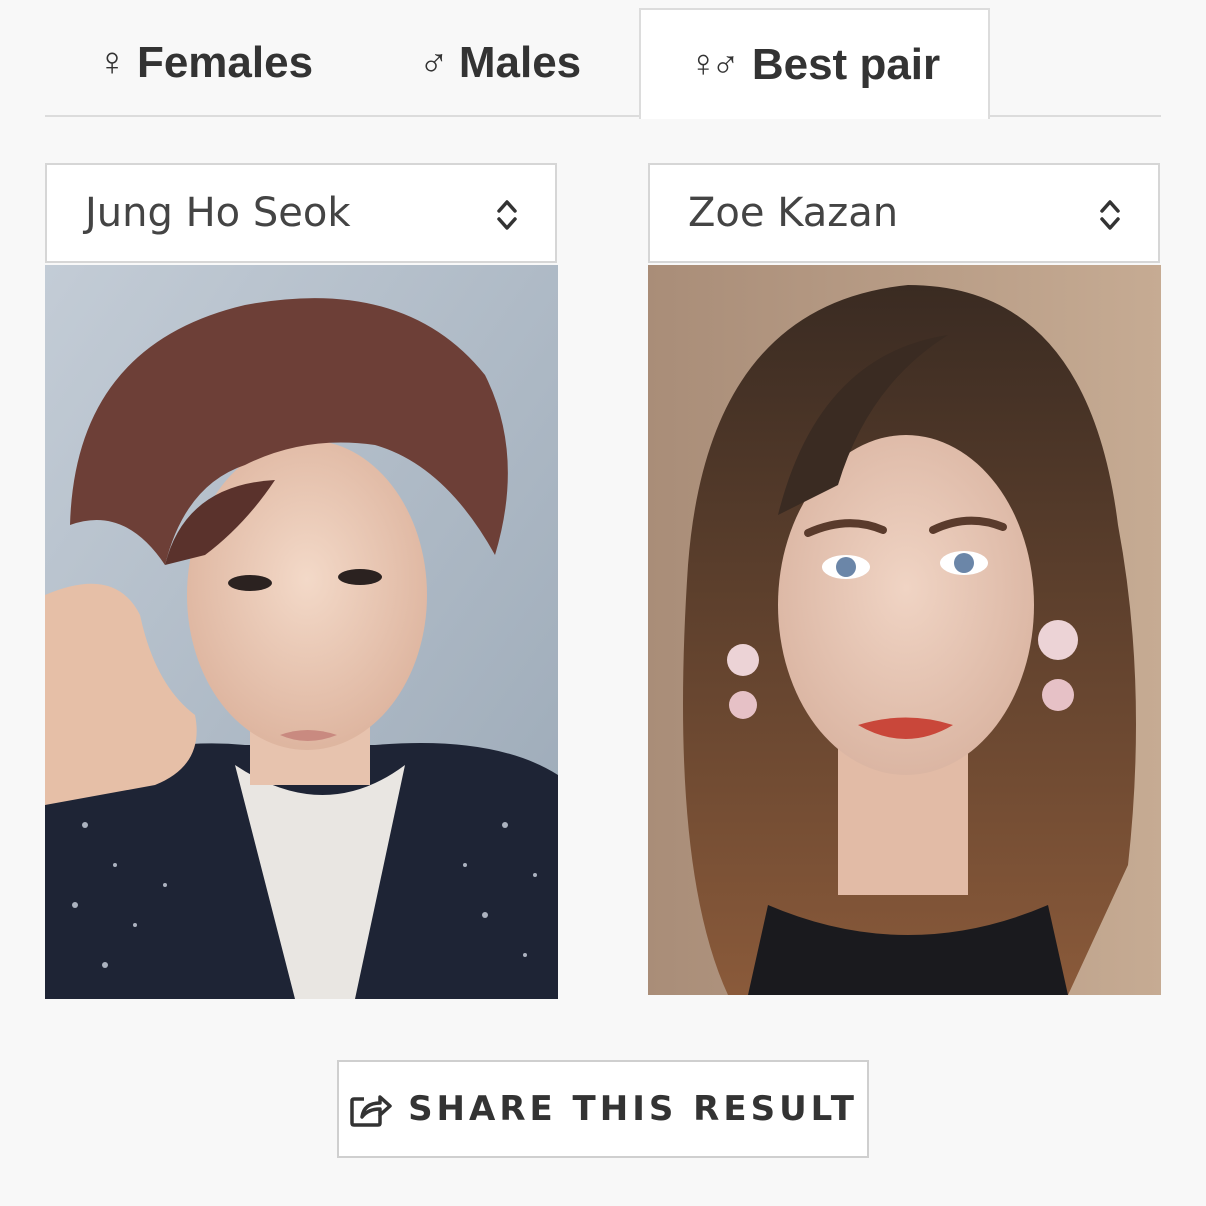  What do you see at coordinates (603, 59) in the screenshot?
I see `tab-bar: ♀ Females ♂ Males ♀♂ Best pair` at bounding box center [603, 59].